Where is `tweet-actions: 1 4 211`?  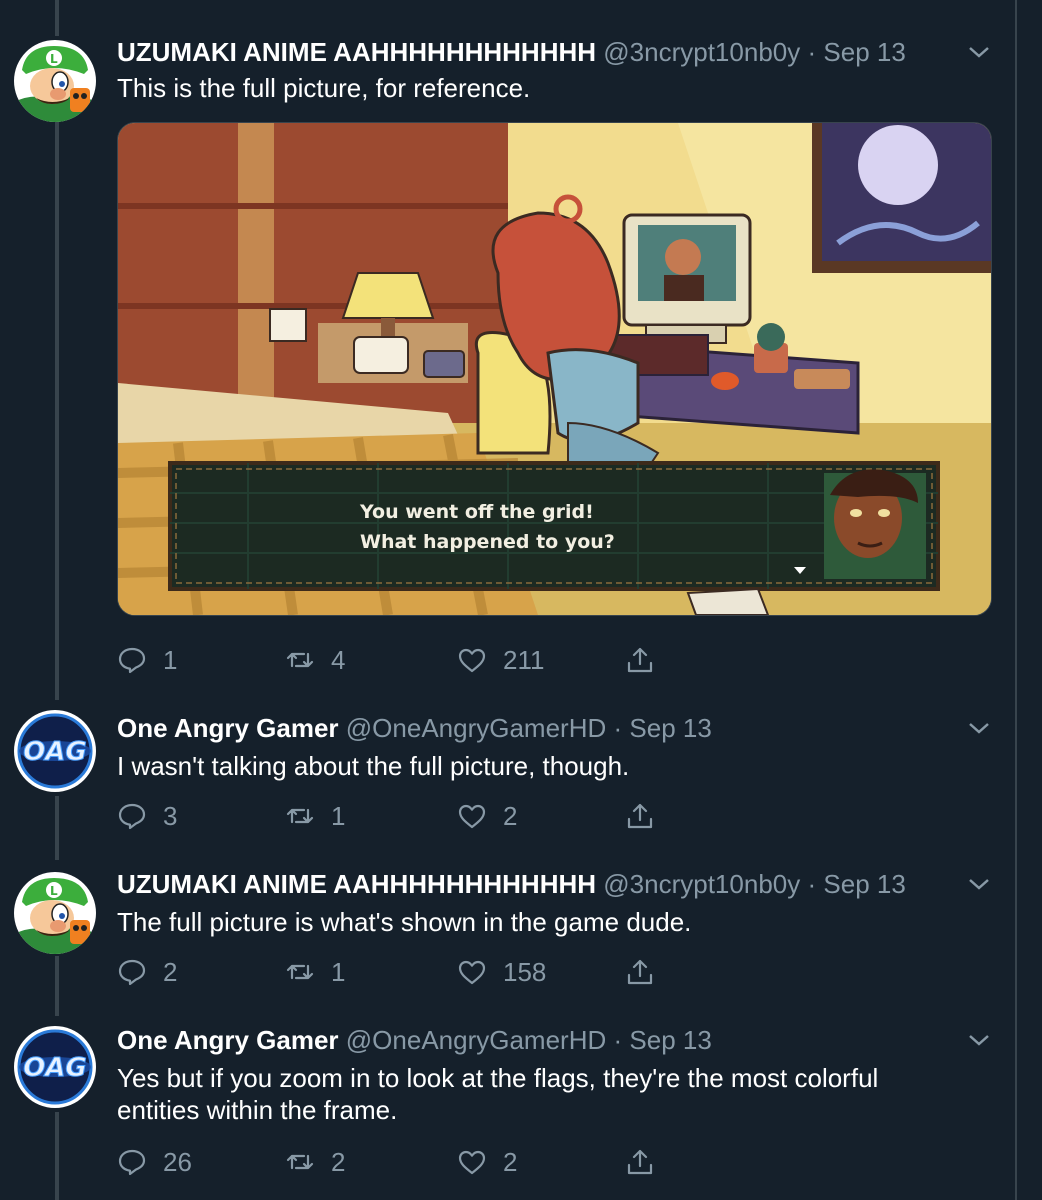 tweet-actions: 1 4 211 is located at coordinates (397, 660).